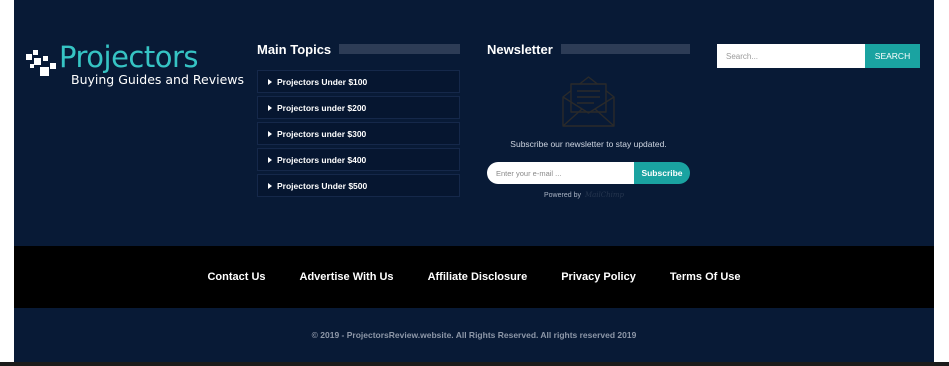 The height and width of the screenshot is (366, 949). What do you see at coordinates (322, 185) in the screenshot?
I see `topic-label: Projectors Under $500` at bounding box center [322, 185].